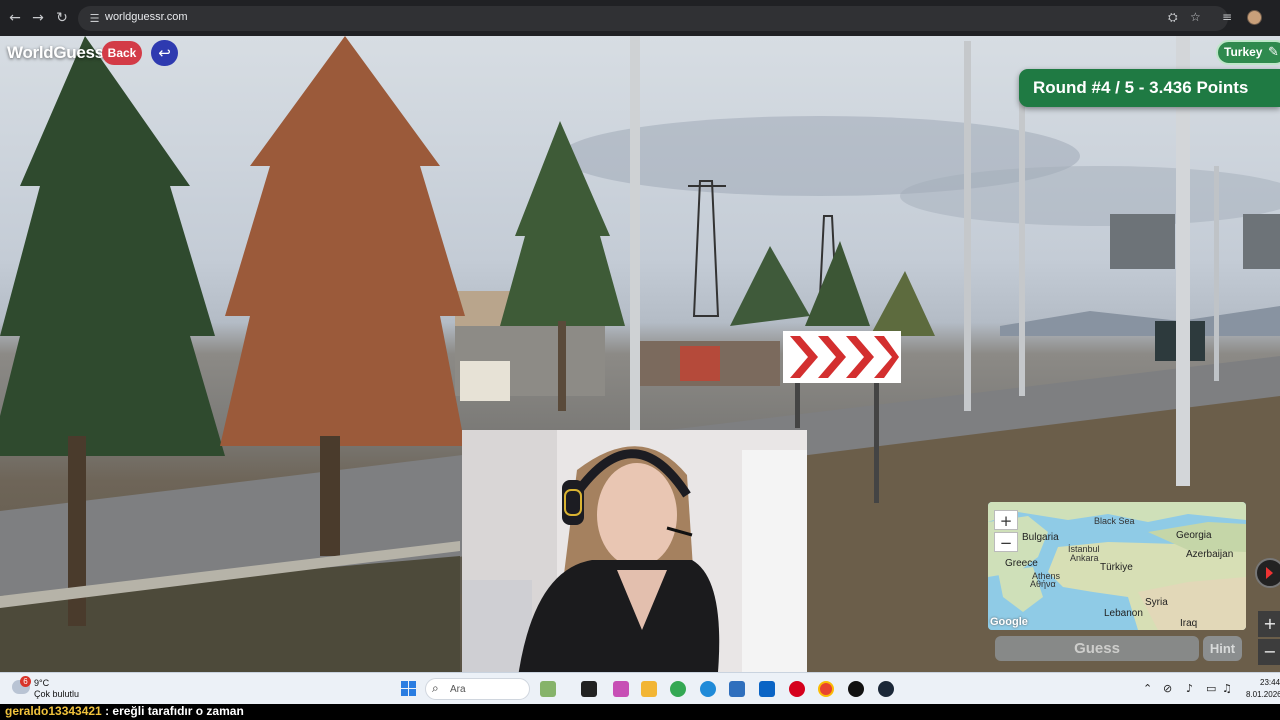  Describe the element at coordinates (1269, 652) in the screenshot. I see `view-zoom-out-button: −` at that location.